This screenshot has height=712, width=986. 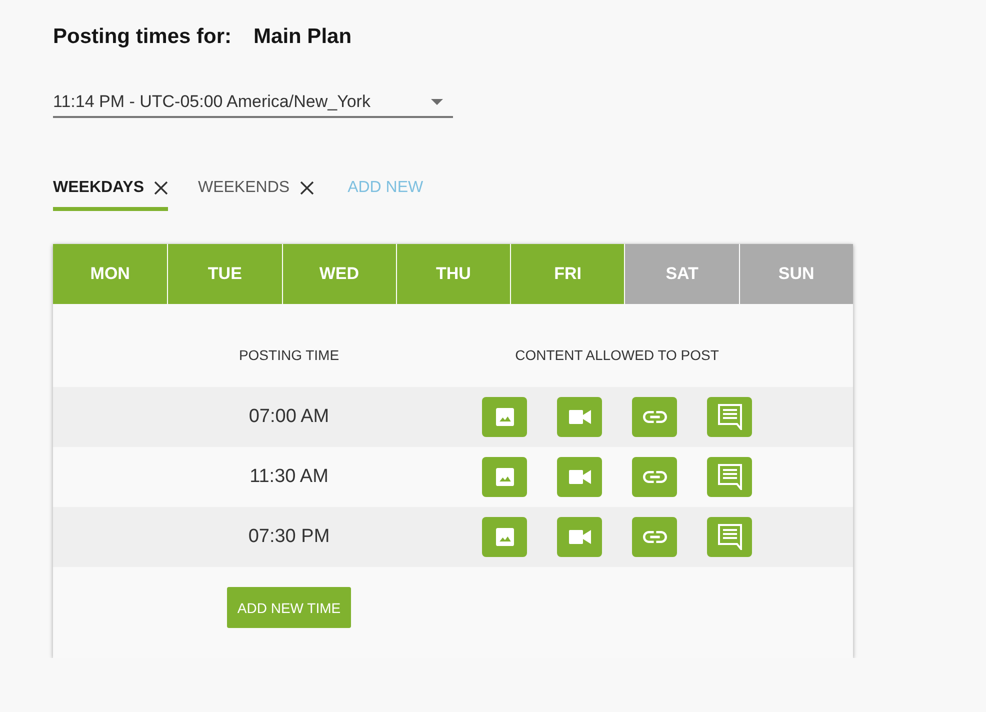 I want to click on day-tab: THU, so click(x=453, y=274).